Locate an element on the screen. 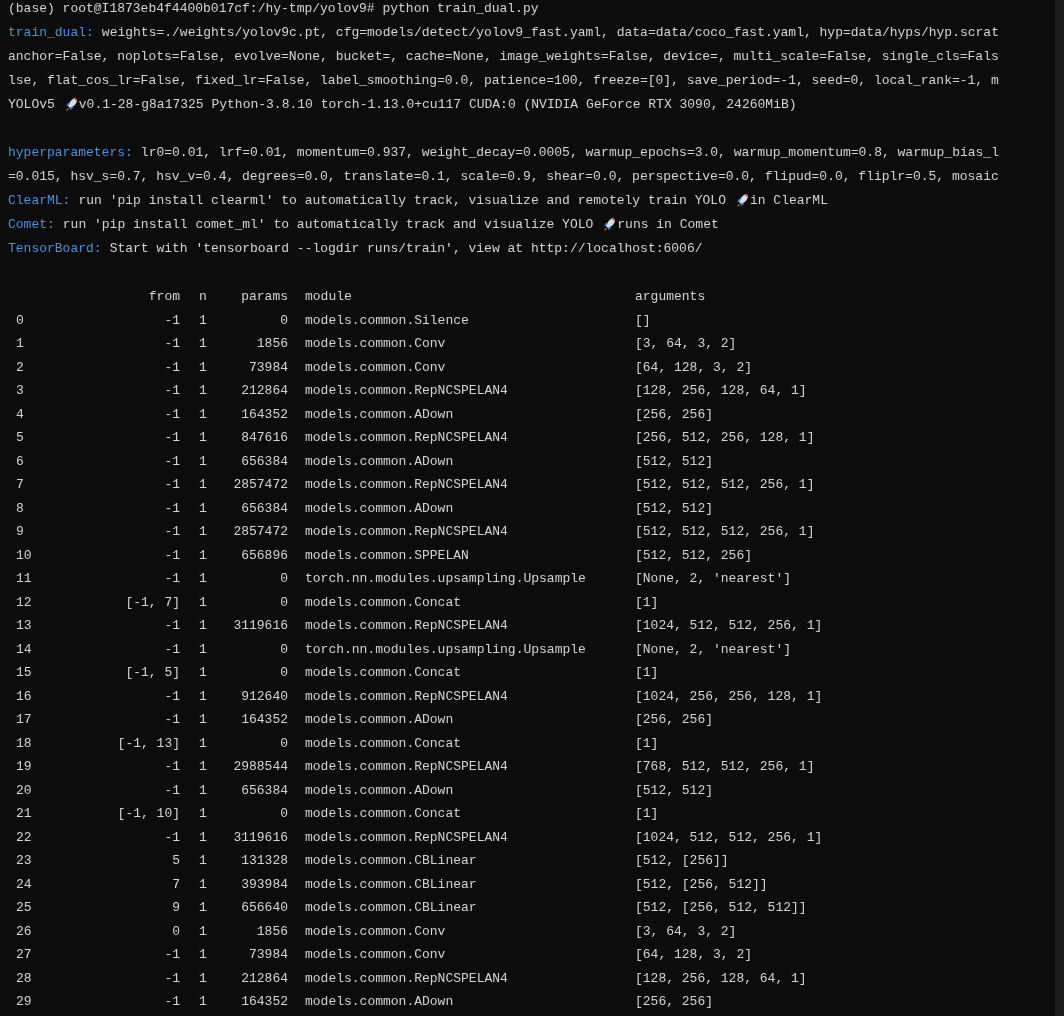  rocket-icon is located at coordinates (609, 225).